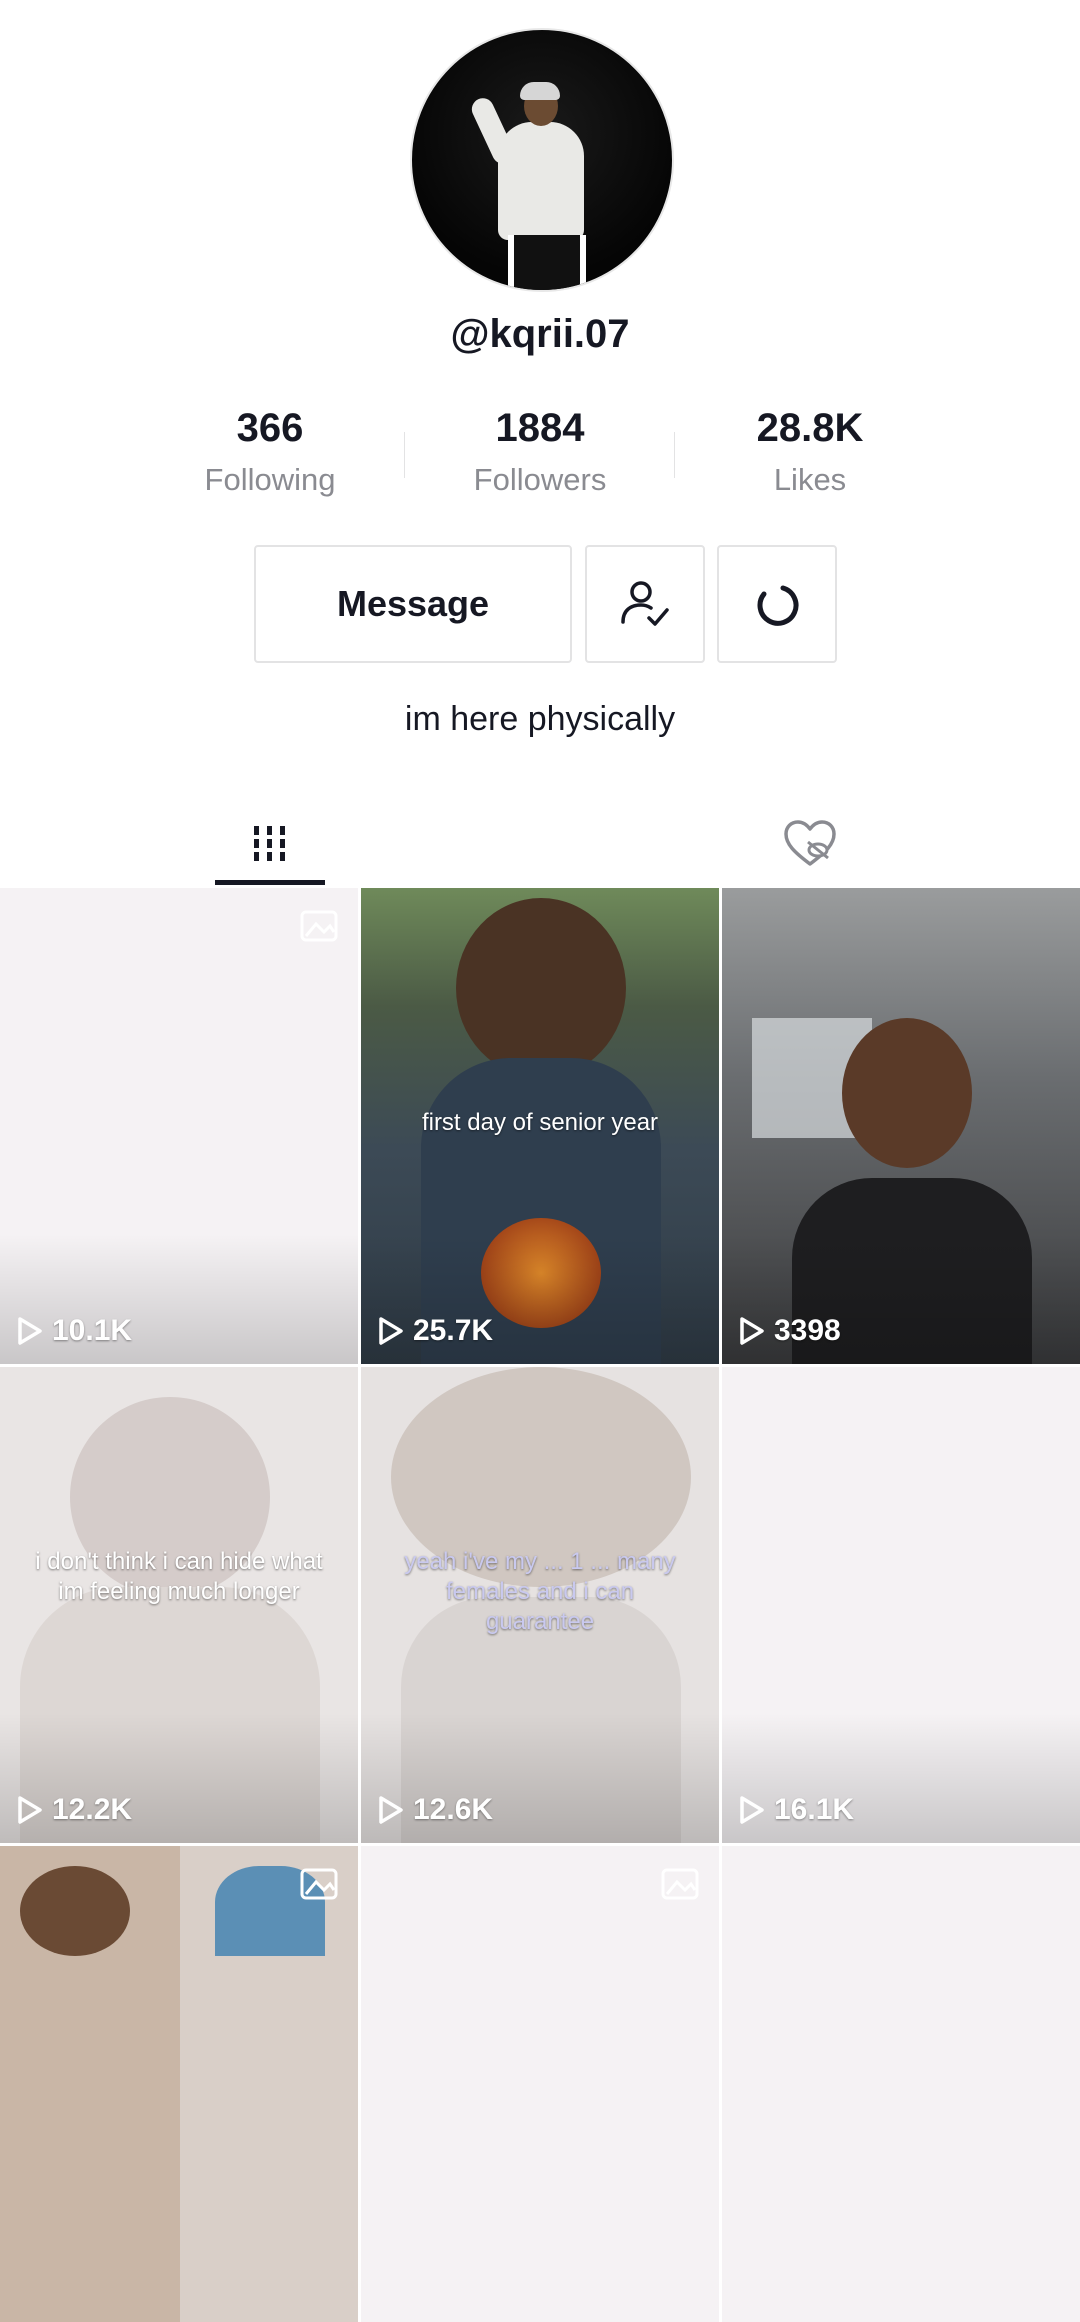 The height and width of the screenshot is (2322, 1080). I want to click on video-tile: 3398, so click(901, 1126).